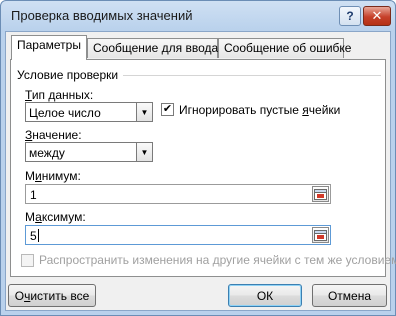 The width and height of the screenshot is (396, 316). I want to click on cancel-label: Отмена, so click(349, 295).